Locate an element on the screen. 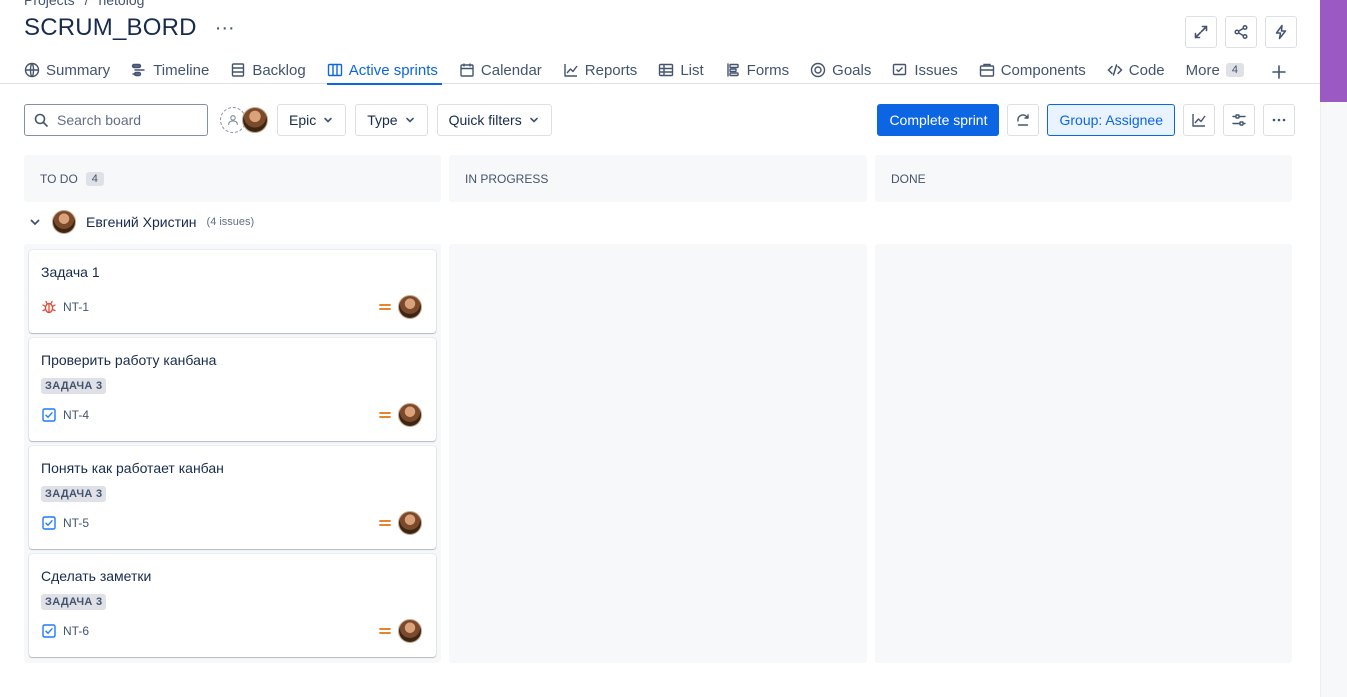 This screenshot has width=1347, height=697. type-filter-label: Type is located at coordinates (382, 120).